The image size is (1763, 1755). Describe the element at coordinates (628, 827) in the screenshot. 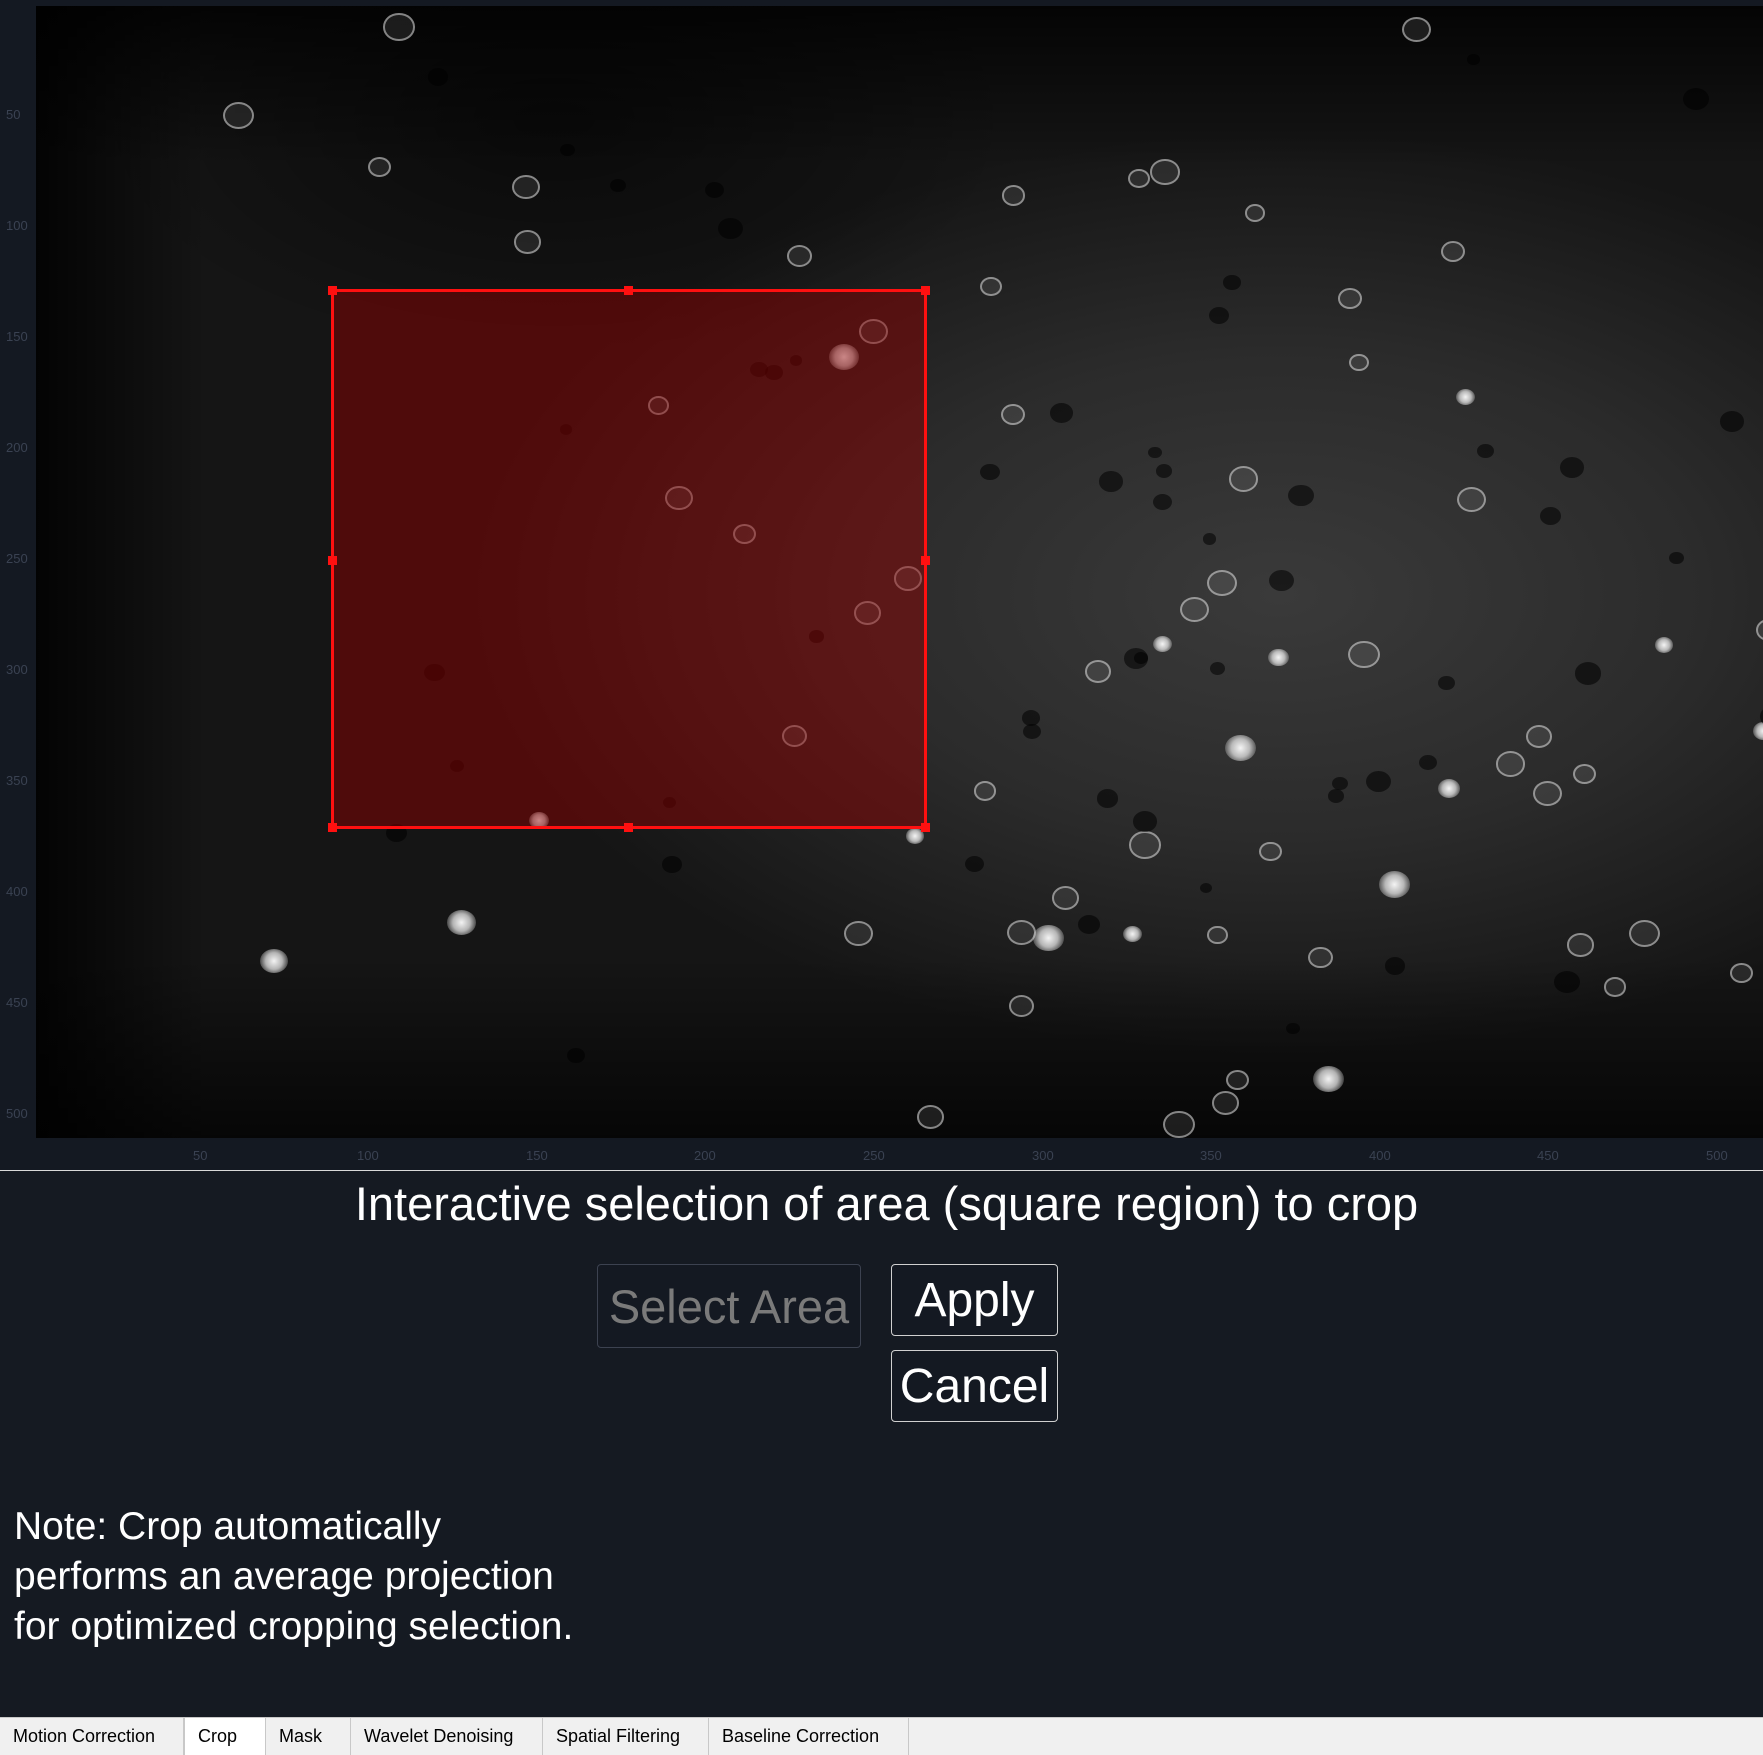

I see `resize-handle-bottom` at that location.